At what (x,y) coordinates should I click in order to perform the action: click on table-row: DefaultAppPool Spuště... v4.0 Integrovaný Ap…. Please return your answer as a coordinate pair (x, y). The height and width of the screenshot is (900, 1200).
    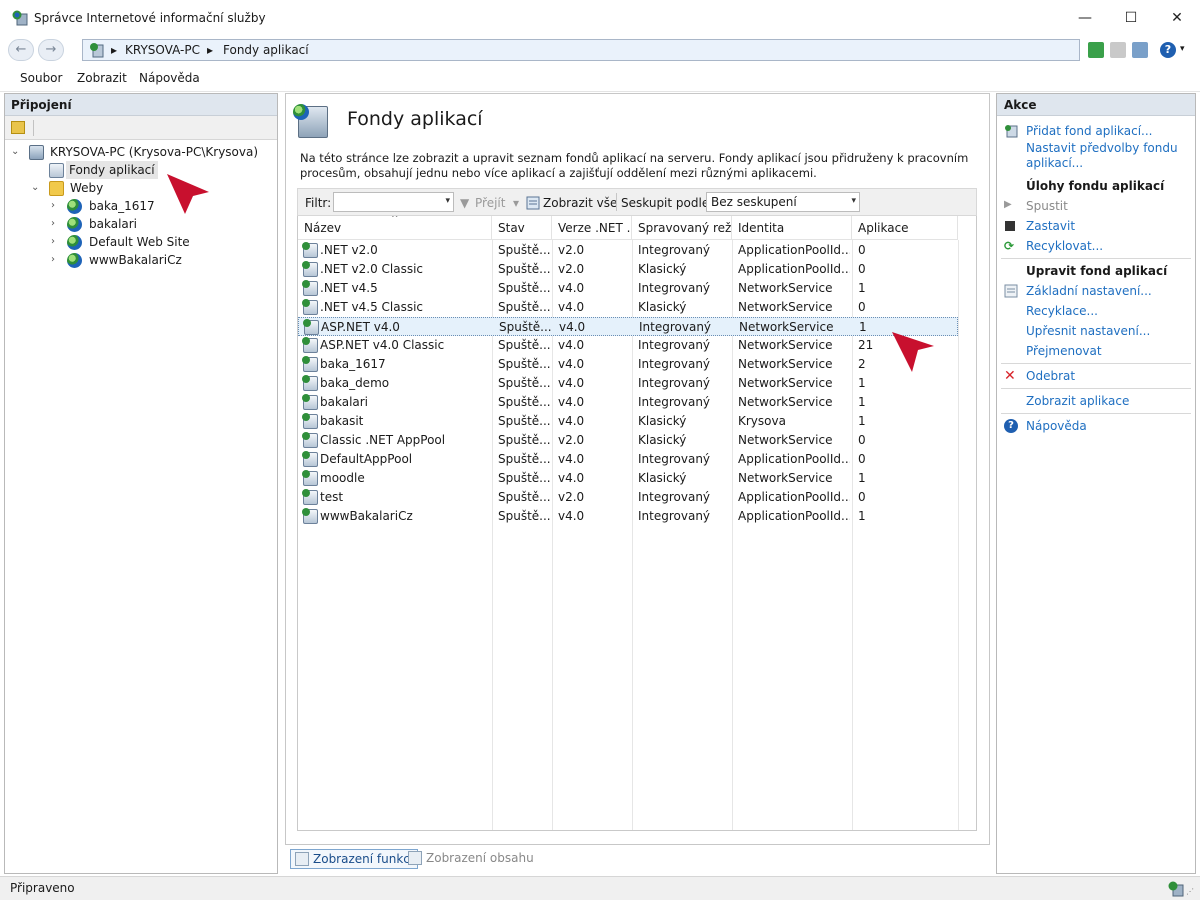
    Looking at the image, I should click on (628, 459).